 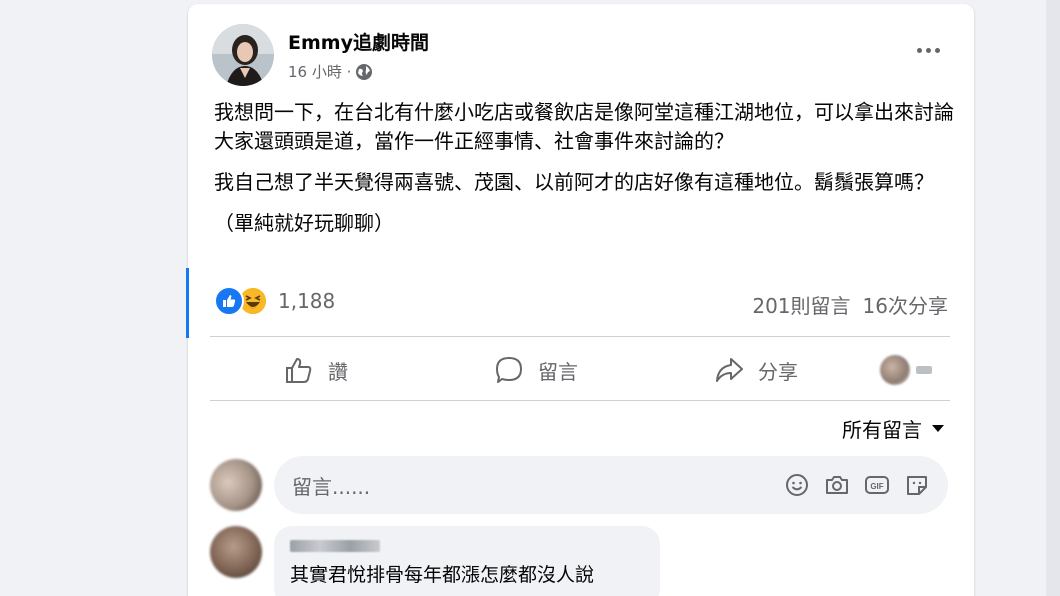 I want to click on like-label: 讚, so click(x=338, y=371).